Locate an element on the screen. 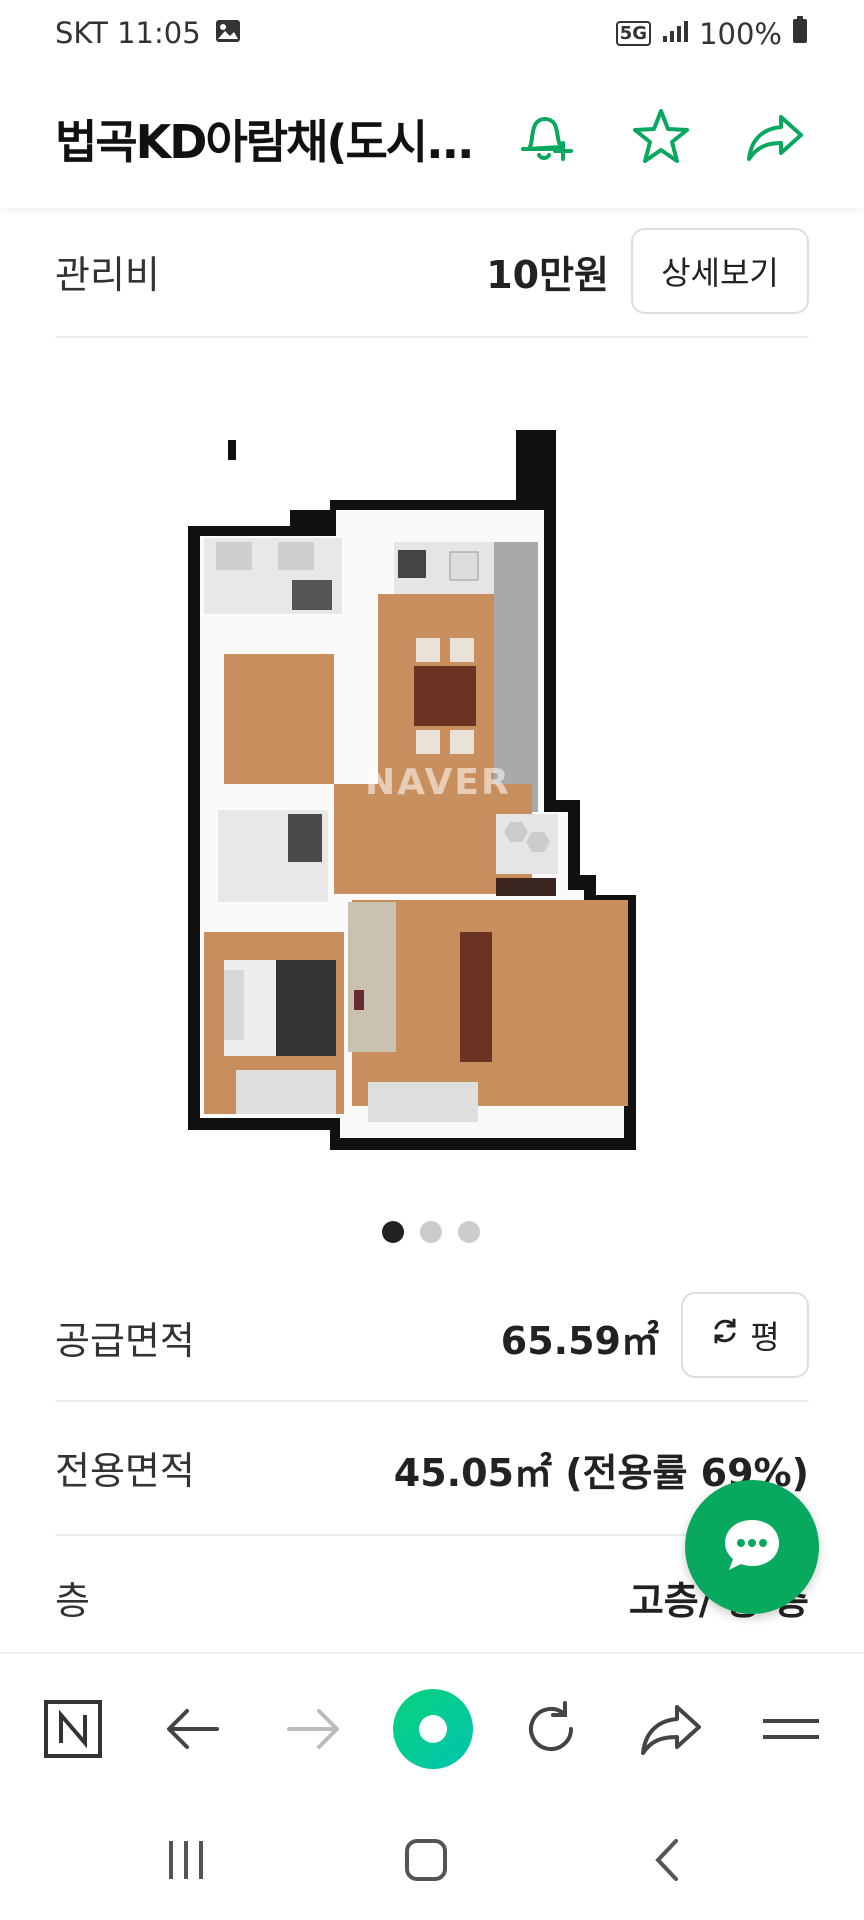 The width and height of the screenshot is (864, 1920). bell-plus-icon is located at coordinates (545, 137).